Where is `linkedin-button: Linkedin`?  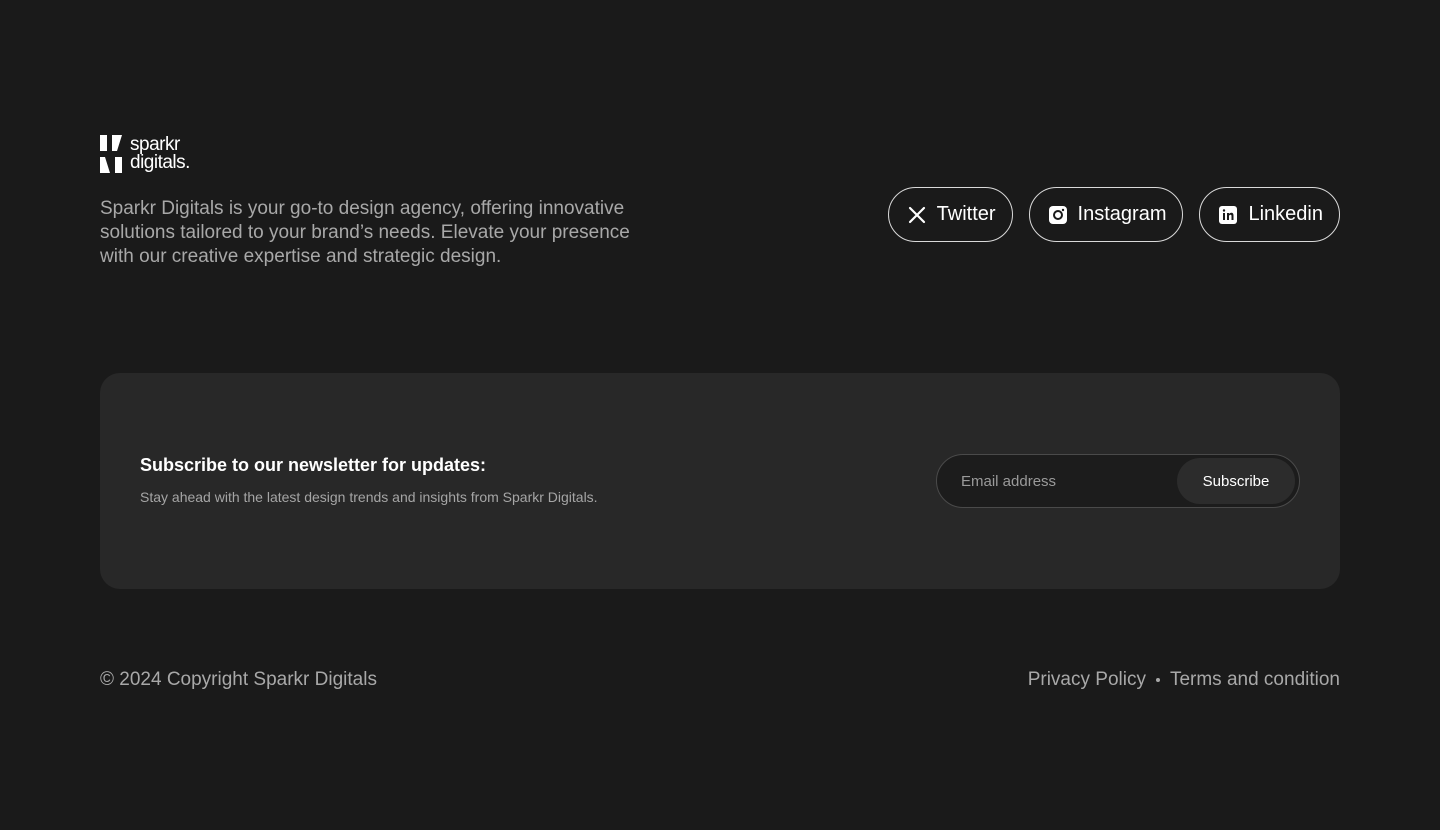
linkedin-button: Linkedin is located at coordinates (1269, 214).